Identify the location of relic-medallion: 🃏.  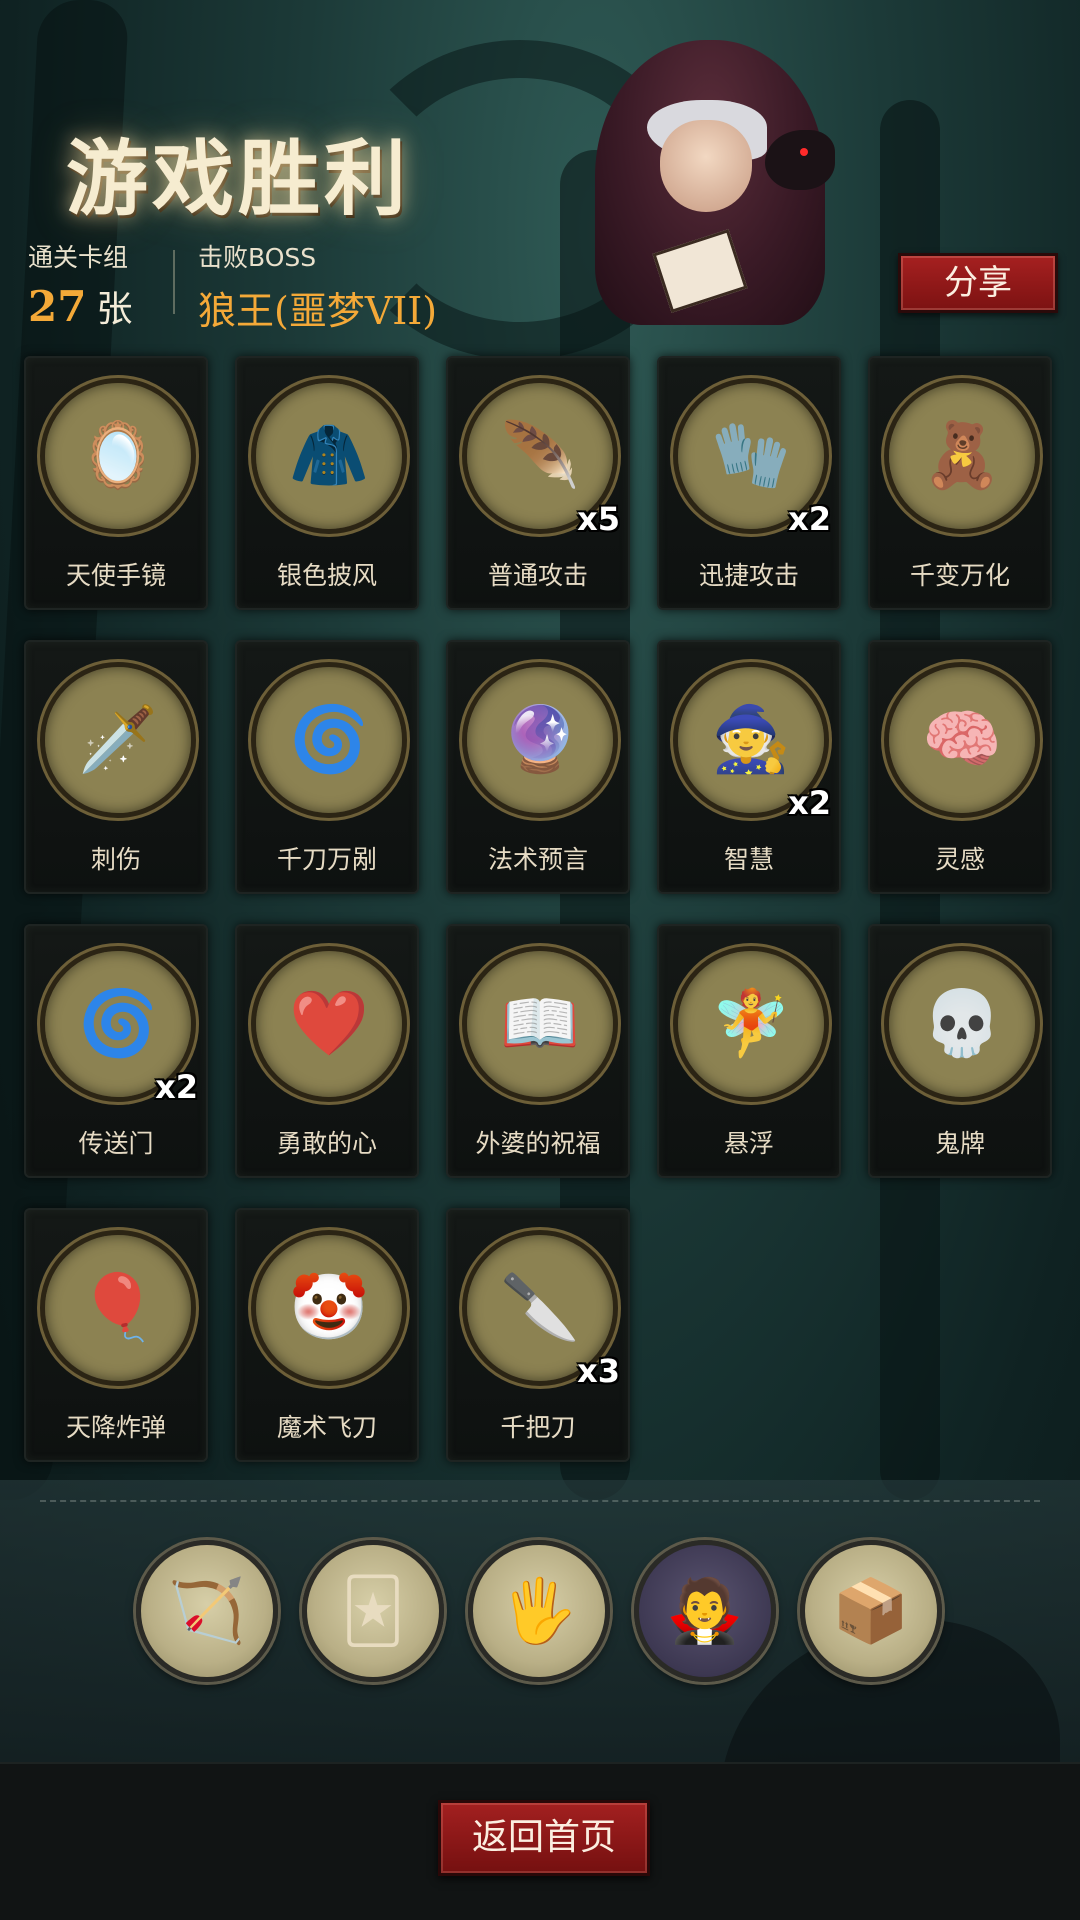
(373, 1611).